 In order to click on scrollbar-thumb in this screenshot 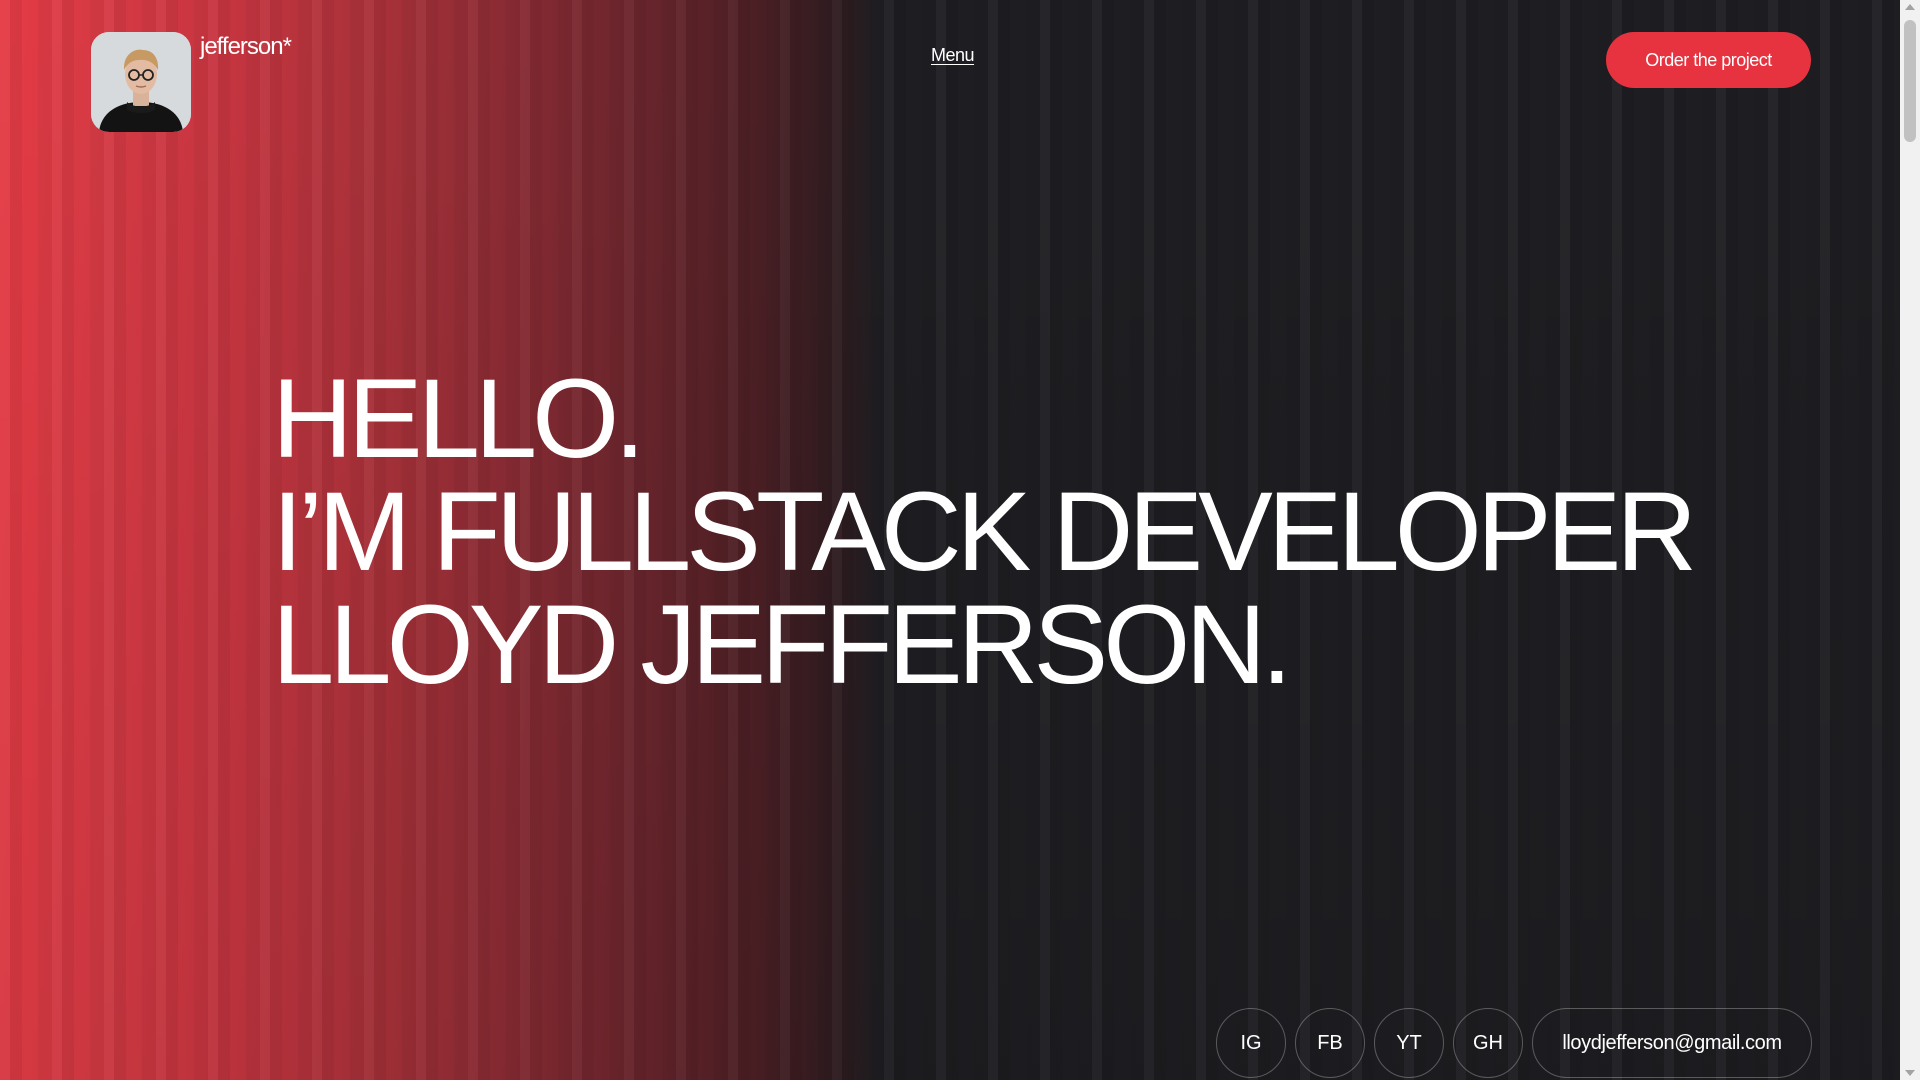, I will do `click(1910, 81)`.